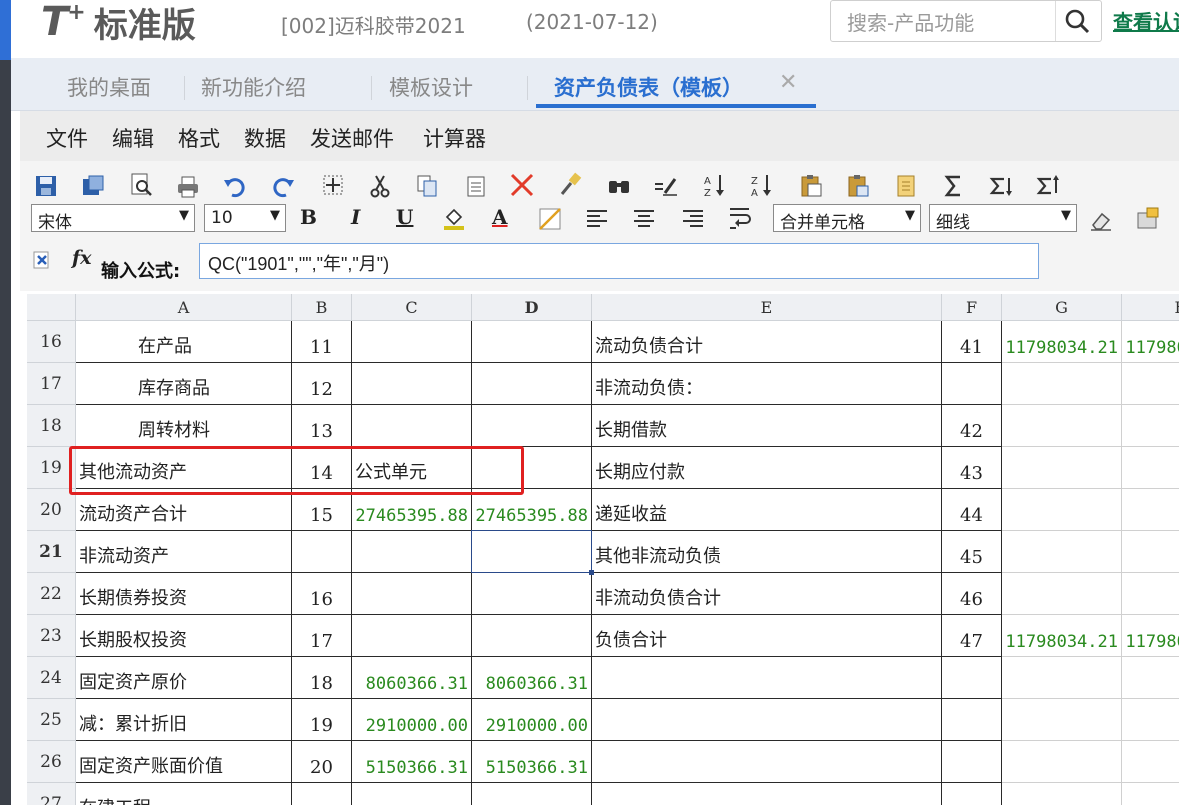 This screenshot has height=805, width=1179. What do you see at coordinates (972, 636) in the screenshot?
I see `cell-f23: 47` at bounding box center [972, 636].